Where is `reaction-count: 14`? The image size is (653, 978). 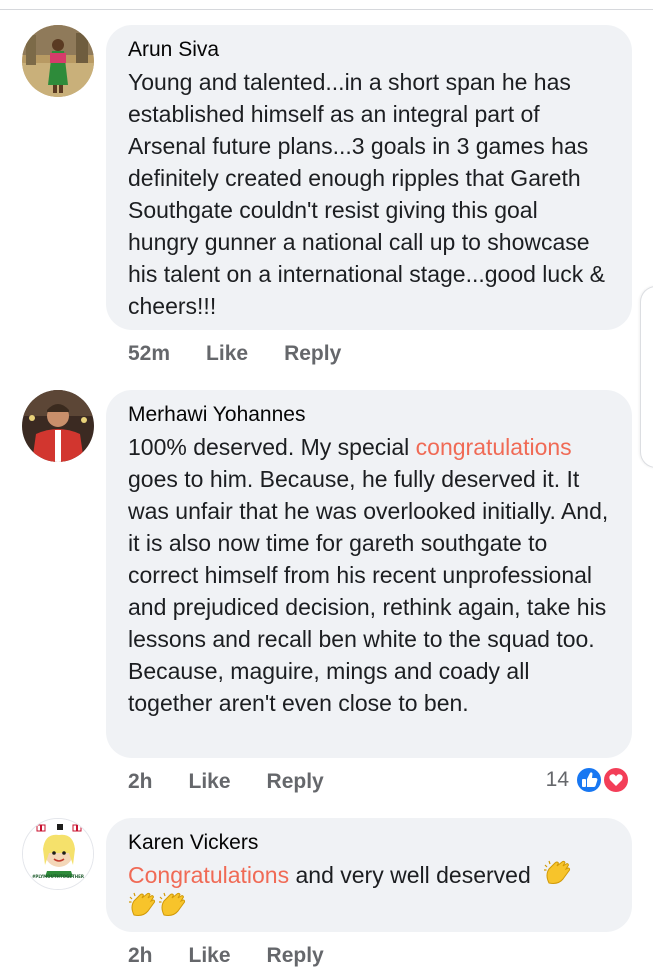 reaction-count: 14 is located at coordinates (557, 779).